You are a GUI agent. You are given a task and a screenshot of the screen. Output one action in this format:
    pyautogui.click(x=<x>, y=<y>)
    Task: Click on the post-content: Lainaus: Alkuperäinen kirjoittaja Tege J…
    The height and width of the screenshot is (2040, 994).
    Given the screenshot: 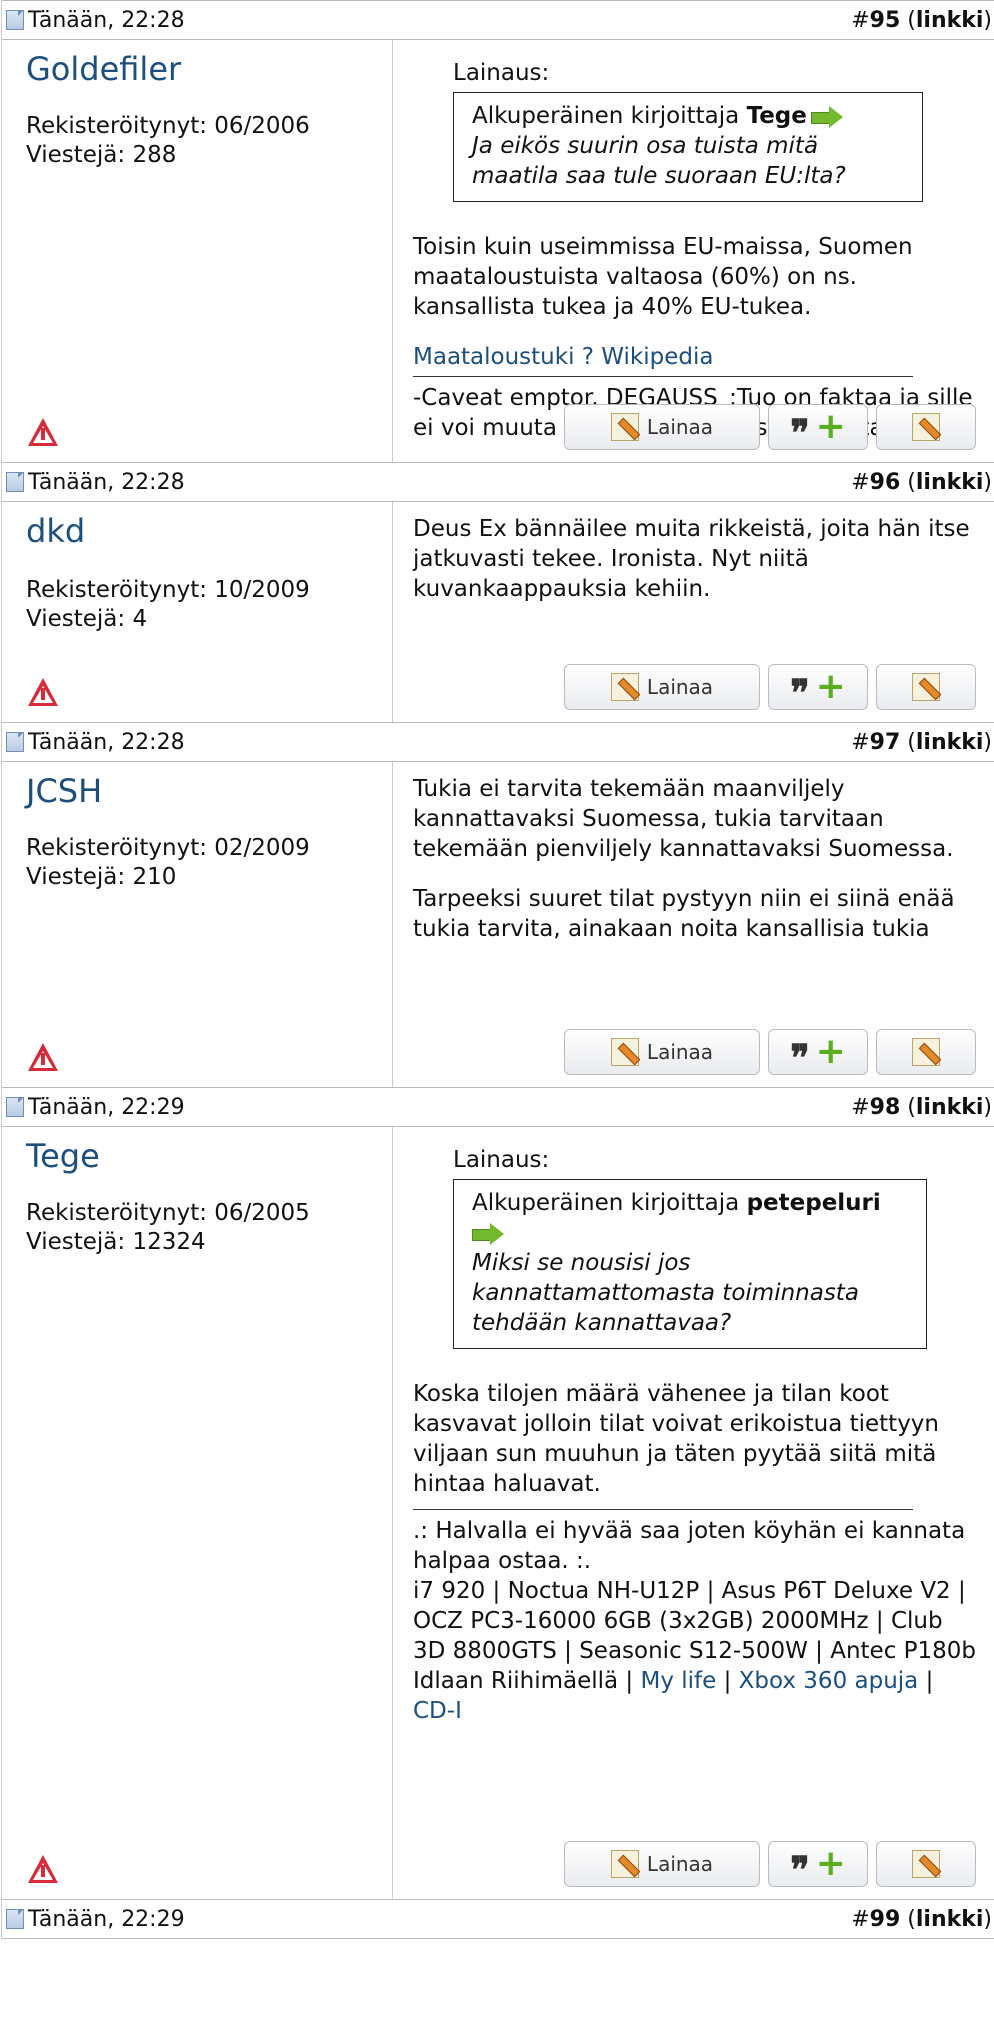 What is the action you would take?
    pyautogui.click(x=692, y=251)
    